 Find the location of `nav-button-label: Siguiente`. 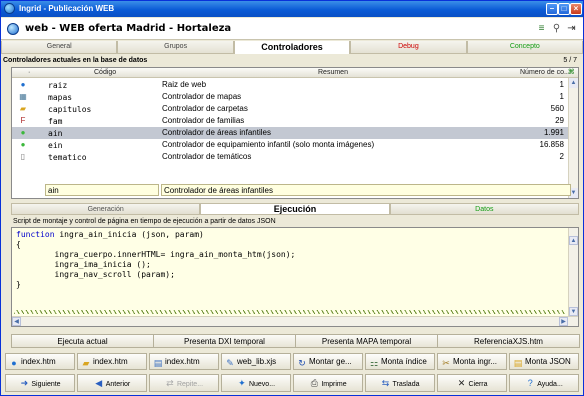

nav-button-label: Siguiente is located at coordinates (46, 384).